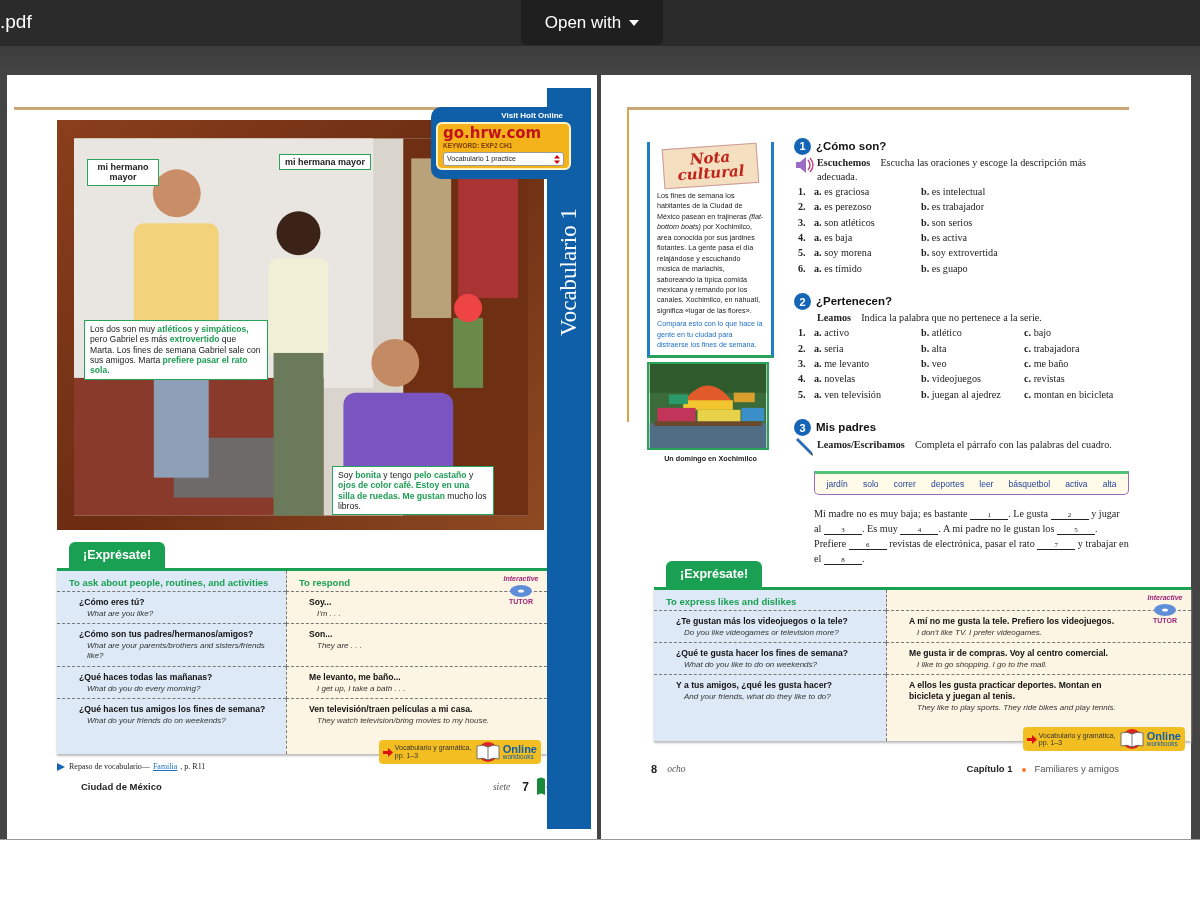 The height and width of the screenshot is (922, 1200). Describe the element at coordinates (981, 191) in the screenshot. I see `answer-option: b. es intelectual` at that location.